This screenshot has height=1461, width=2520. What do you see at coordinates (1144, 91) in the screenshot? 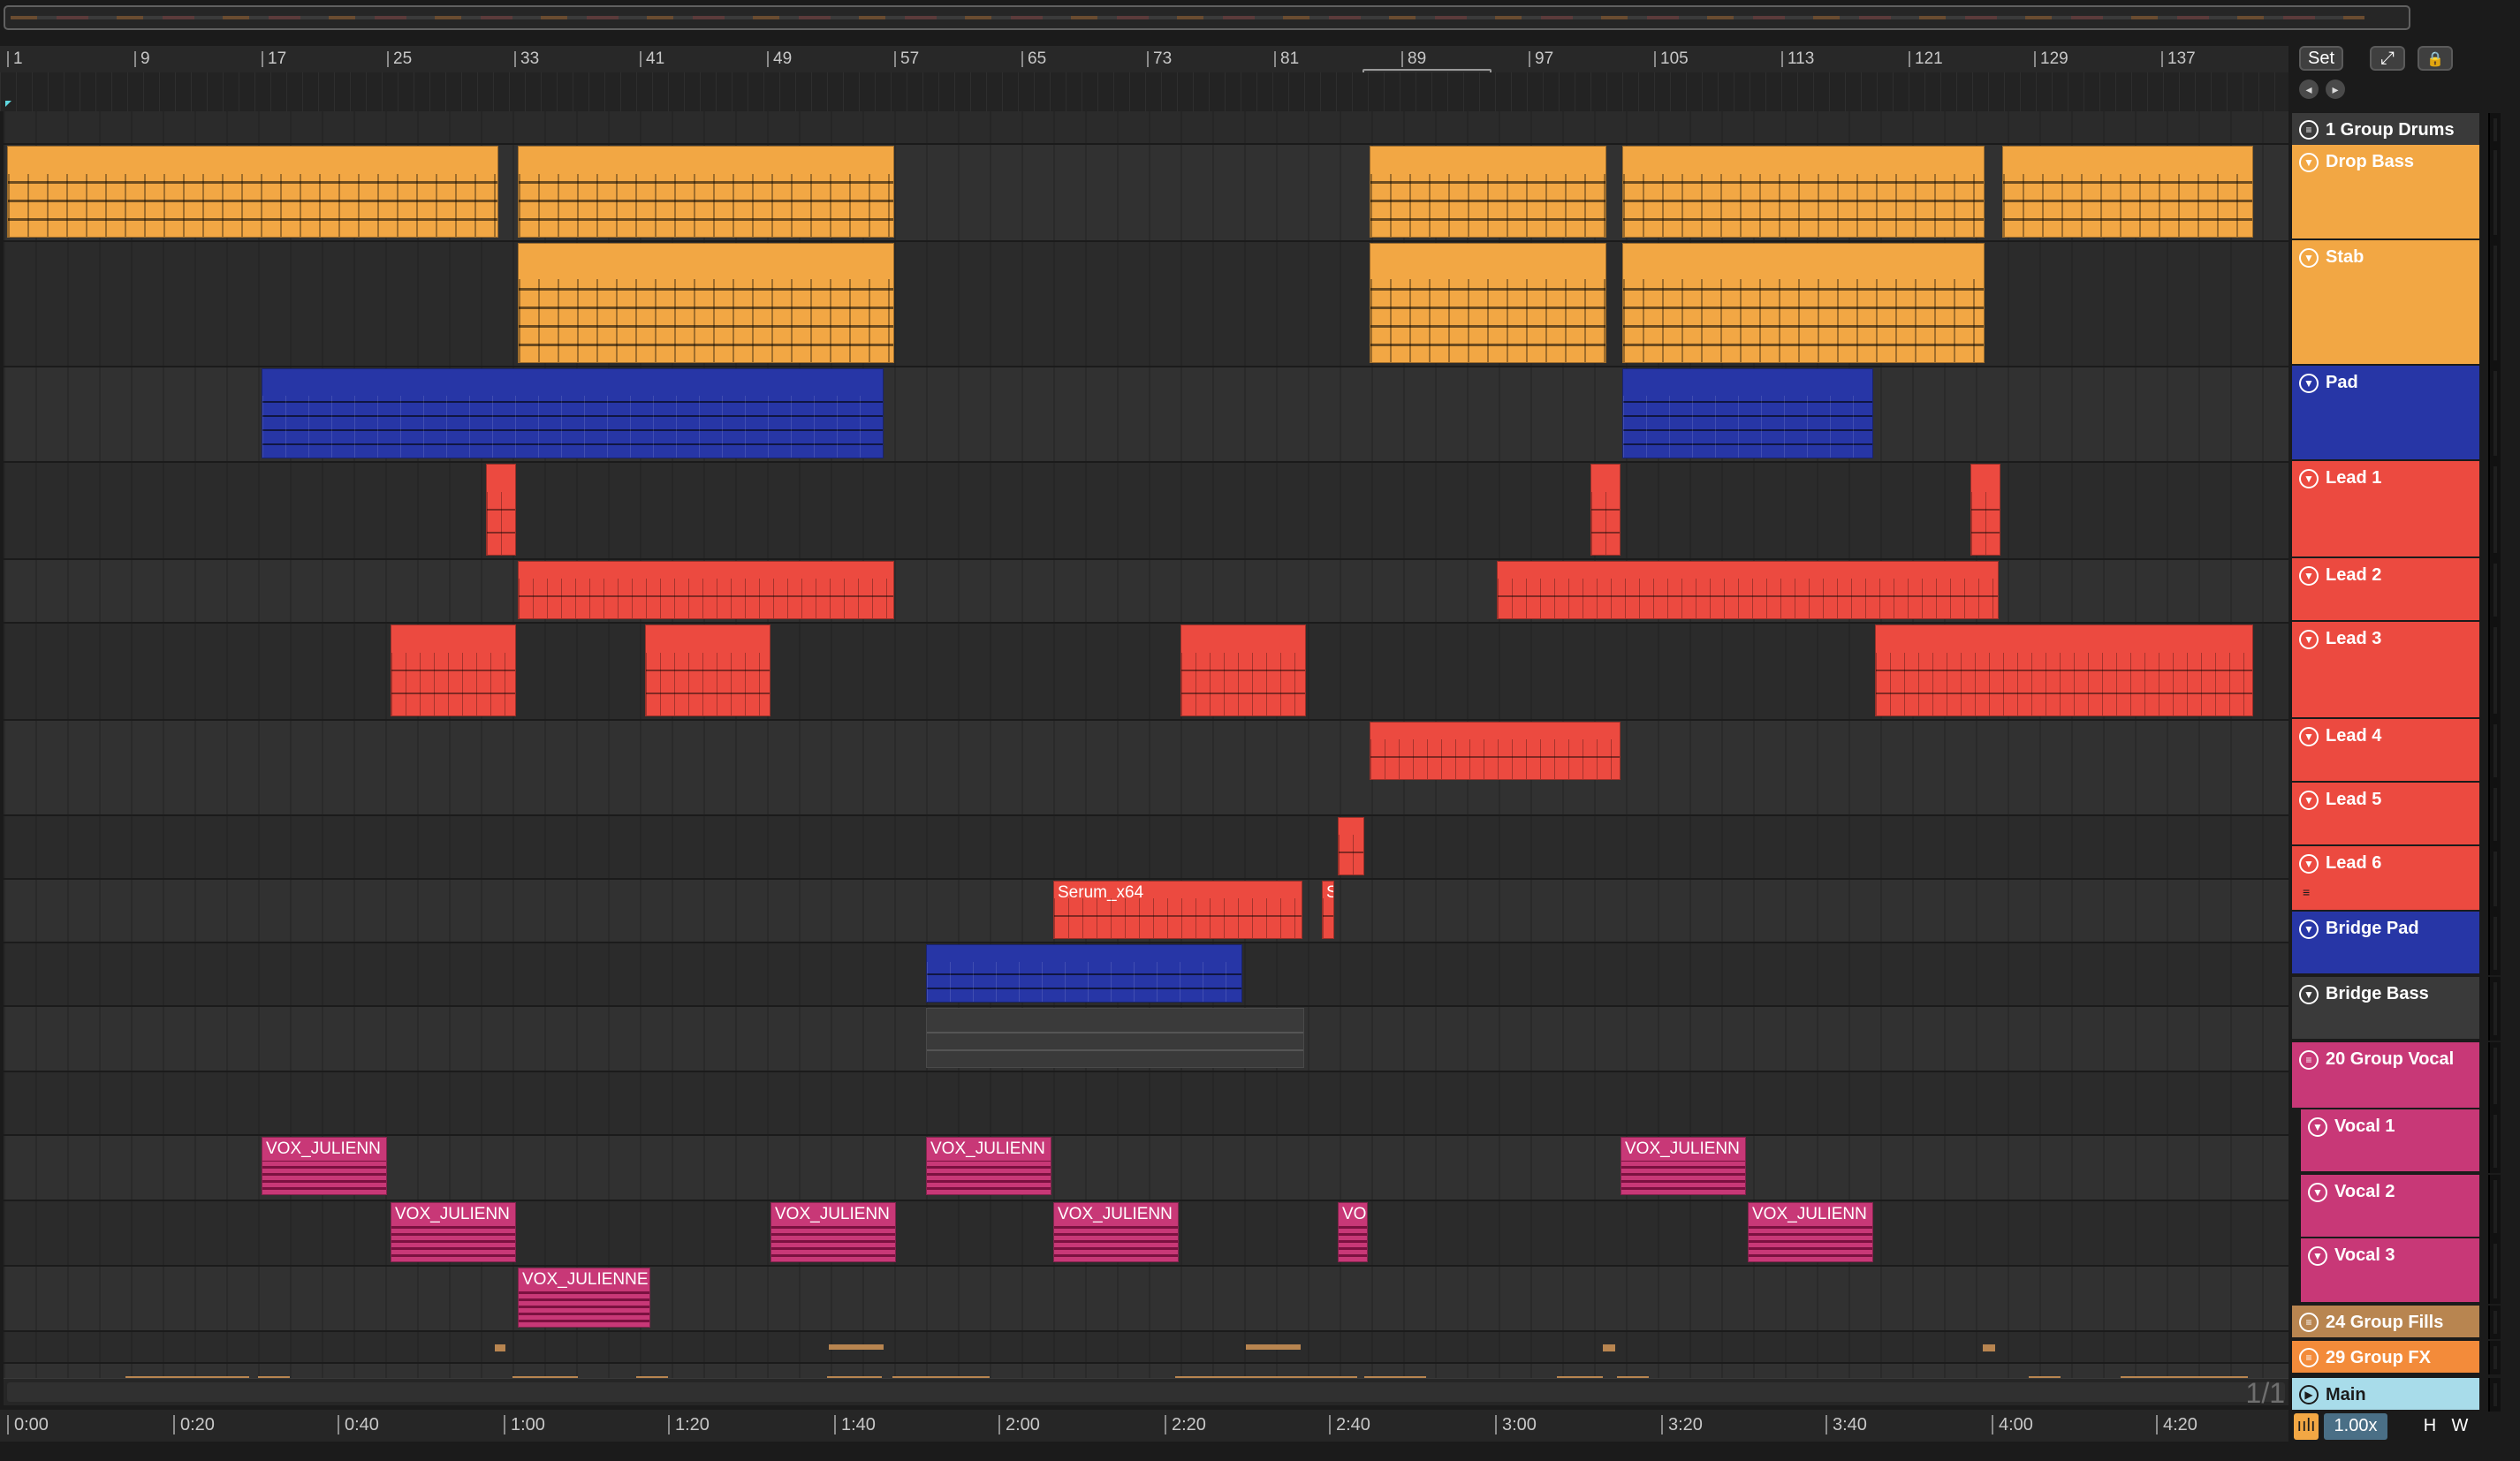
I see `beat-time-strip` at bounding box center [1144, 91].